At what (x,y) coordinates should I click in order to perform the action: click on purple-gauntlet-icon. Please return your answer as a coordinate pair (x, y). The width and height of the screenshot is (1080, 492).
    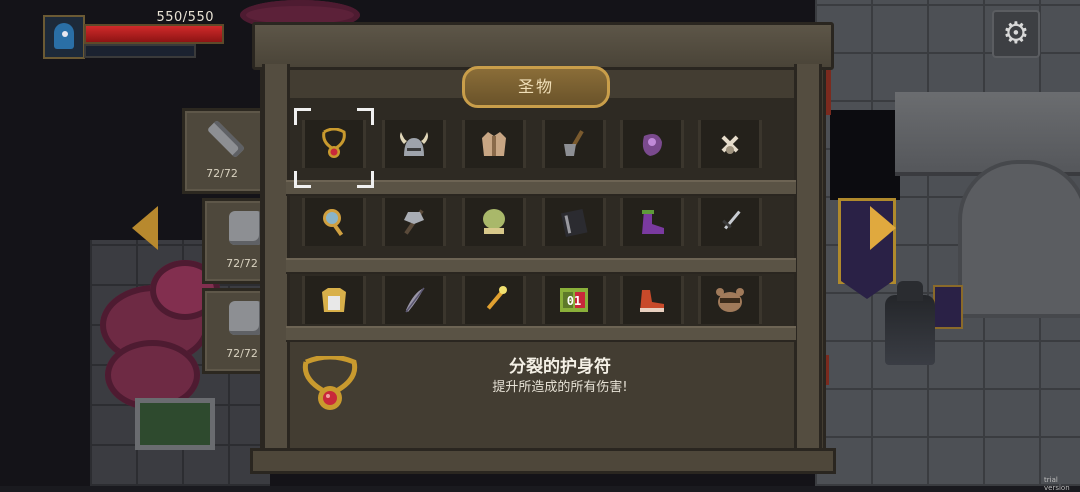
    Looking at the image, I should click on (652, 145).